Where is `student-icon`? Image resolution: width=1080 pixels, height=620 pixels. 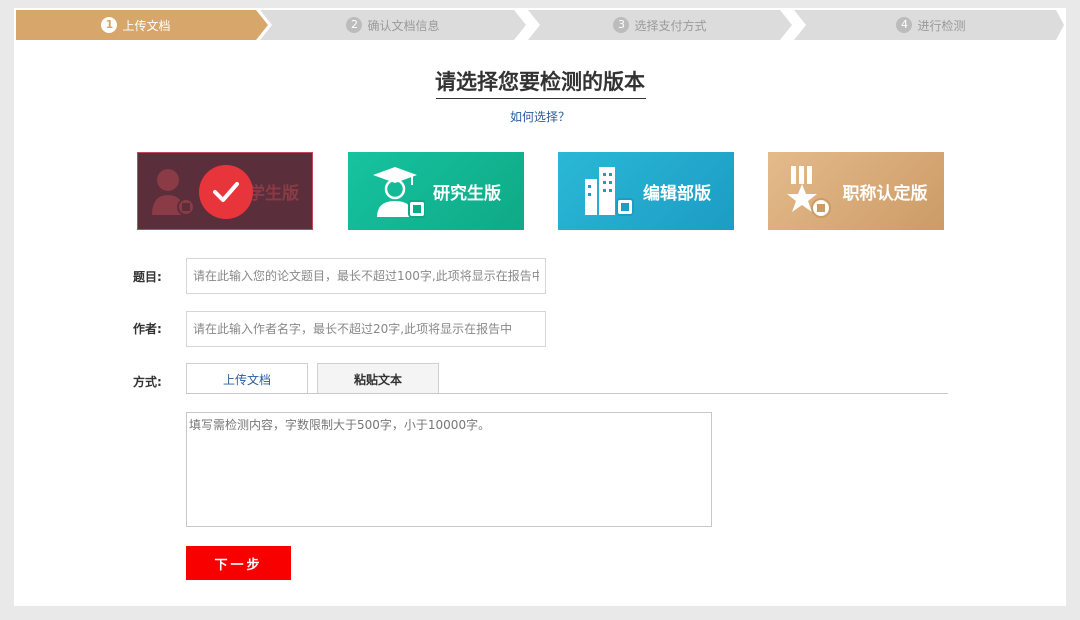 student-icon is located at coordinates (173, 194).